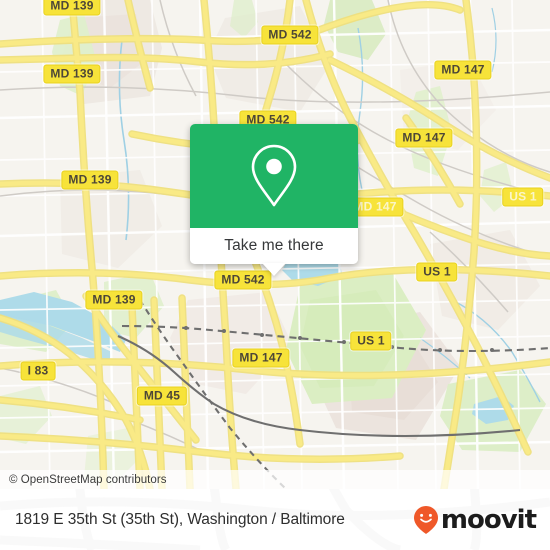 Image resolution: width=550 pixels, height=550 pixels. What do you see at coordinates (275, 479) in the screenshot?
I see `map-attribution-bar: © OpenStreetMap contributors` at bounding box center [275, 479].